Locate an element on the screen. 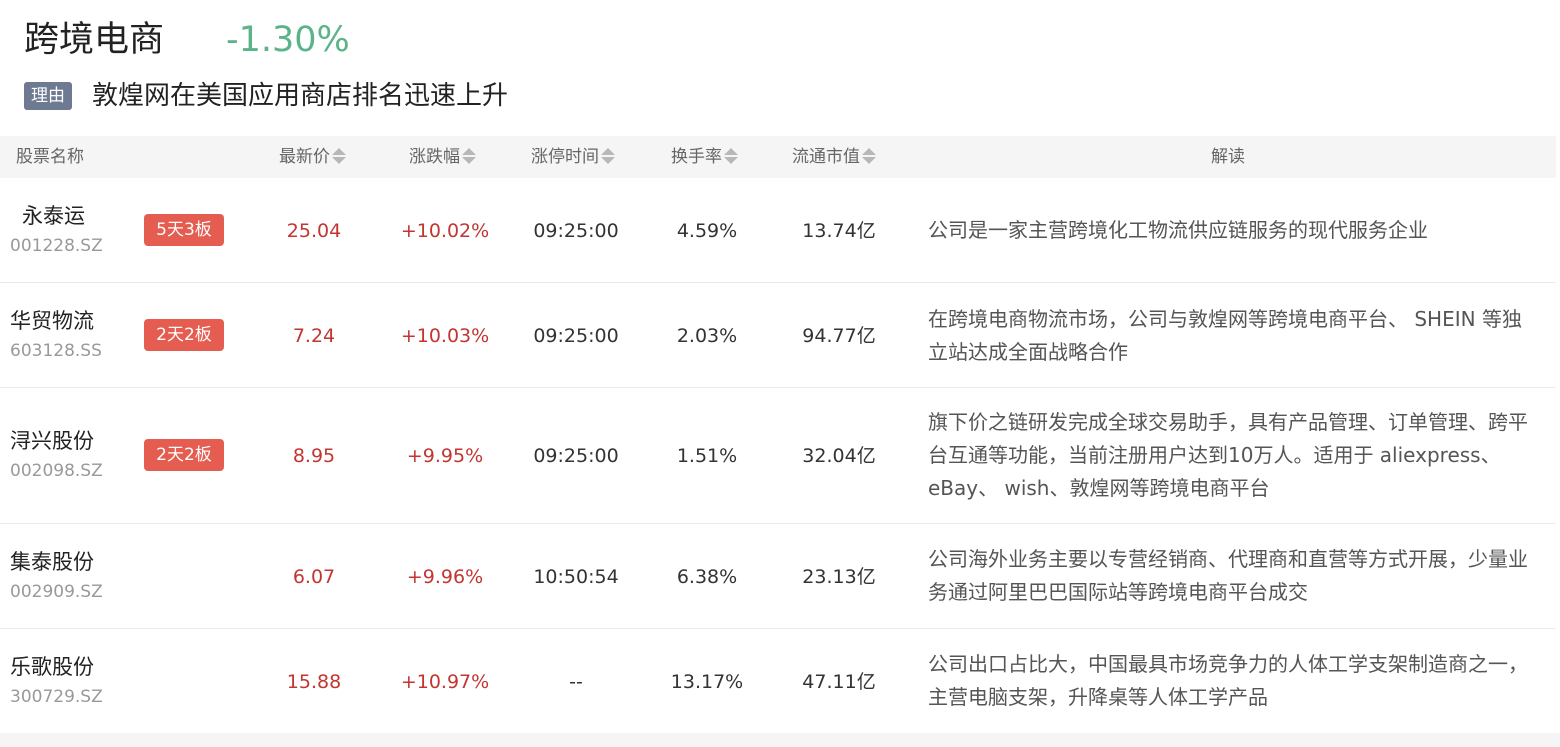 This screenshot has width=1560, height=747. col-change: 涨跌幅 is located at coordinates (442, 157).